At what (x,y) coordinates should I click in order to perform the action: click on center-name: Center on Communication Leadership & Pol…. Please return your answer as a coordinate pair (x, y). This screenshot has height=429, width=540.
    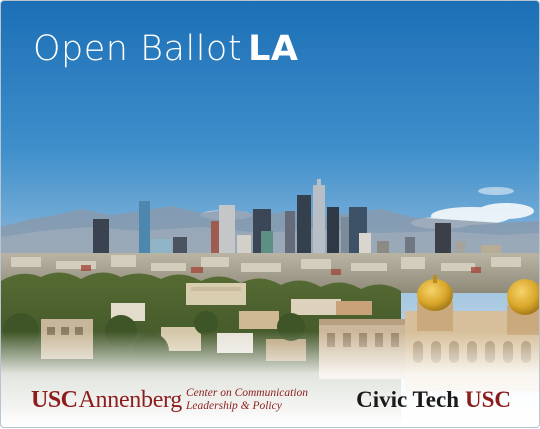
    Looking at the image, I should click on (247, 400).